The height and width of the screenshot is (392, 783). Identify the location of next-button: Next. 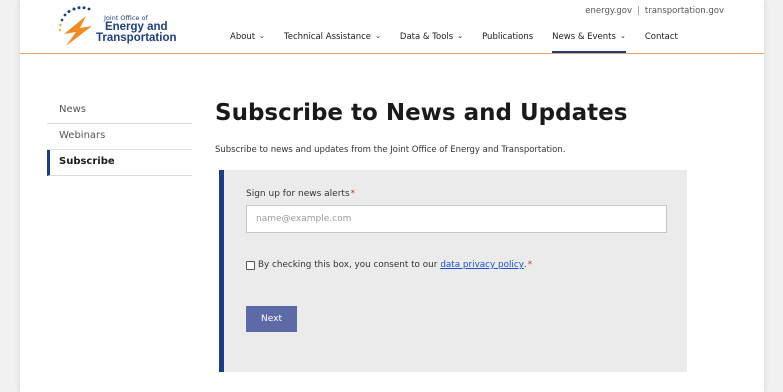
(271, 319).